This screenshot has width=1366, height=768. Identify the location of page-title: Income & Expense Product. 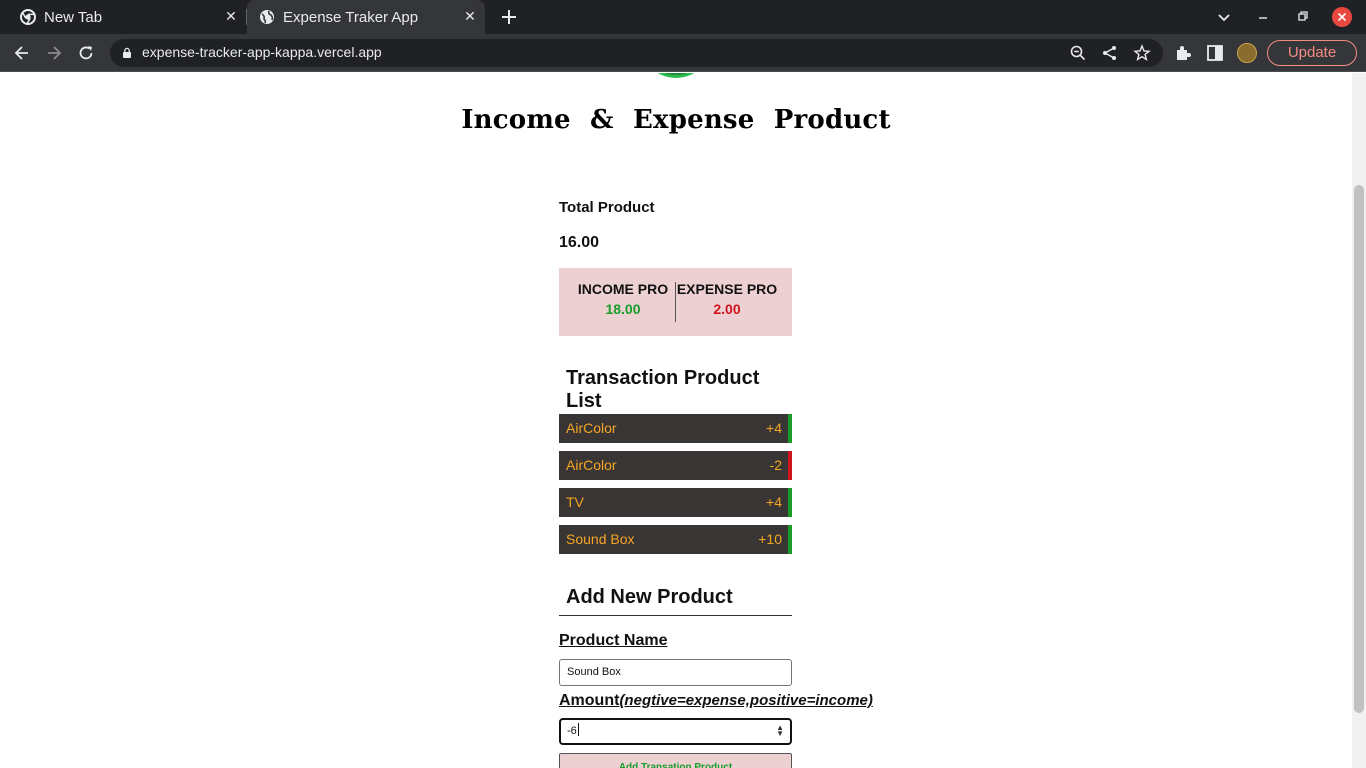
(676, 120).